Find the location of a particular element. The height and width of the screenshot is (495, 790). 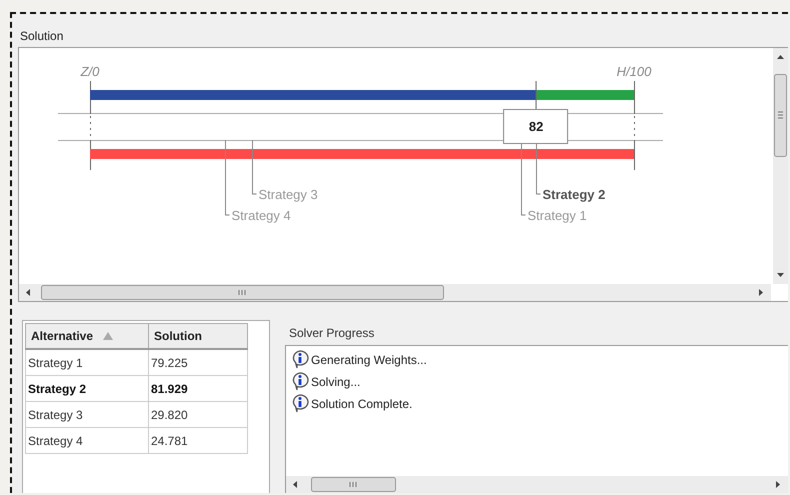

table-cell: Strategy 1 is located at coordinates (87, 362).